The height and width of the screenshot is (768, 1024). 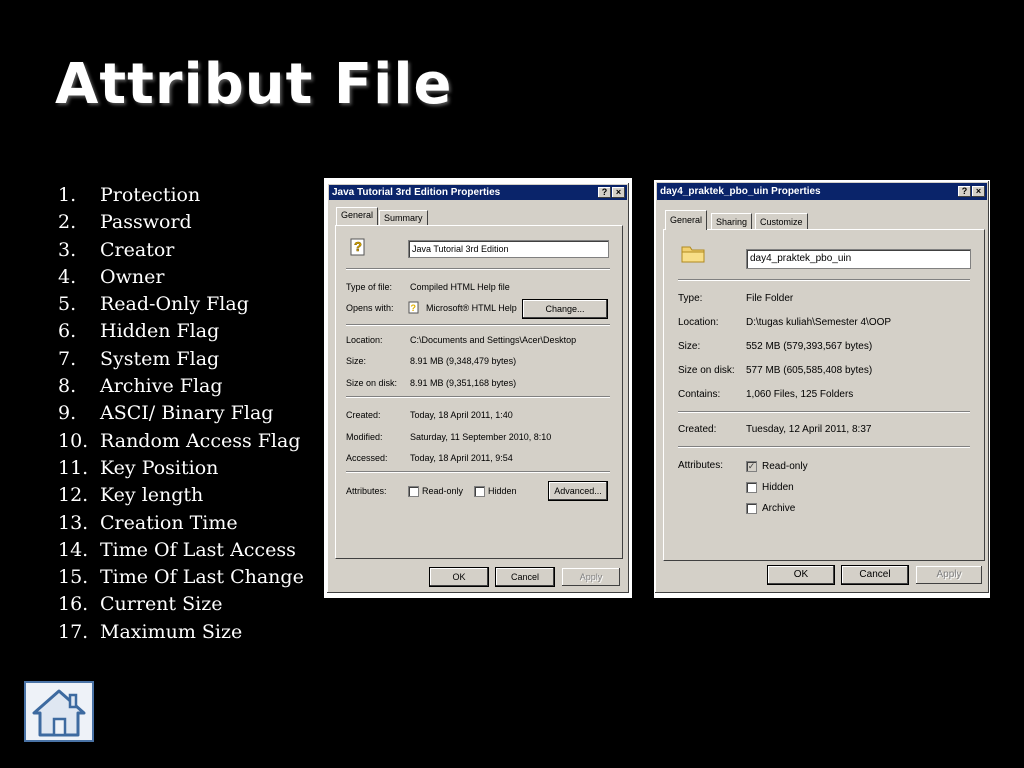 What do you see at coordinates (138, 467) in the screenshot?
I see `list-item: 11. Key Position` at bounding box center [138, 467].